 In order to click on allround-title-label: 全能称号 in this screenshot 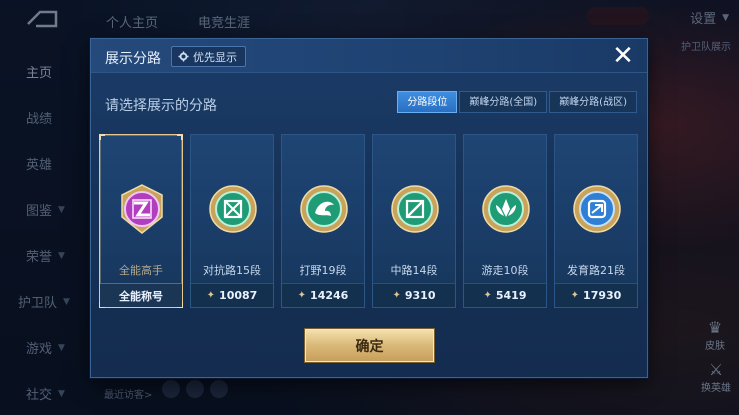, I will do `click(141, 296)`.